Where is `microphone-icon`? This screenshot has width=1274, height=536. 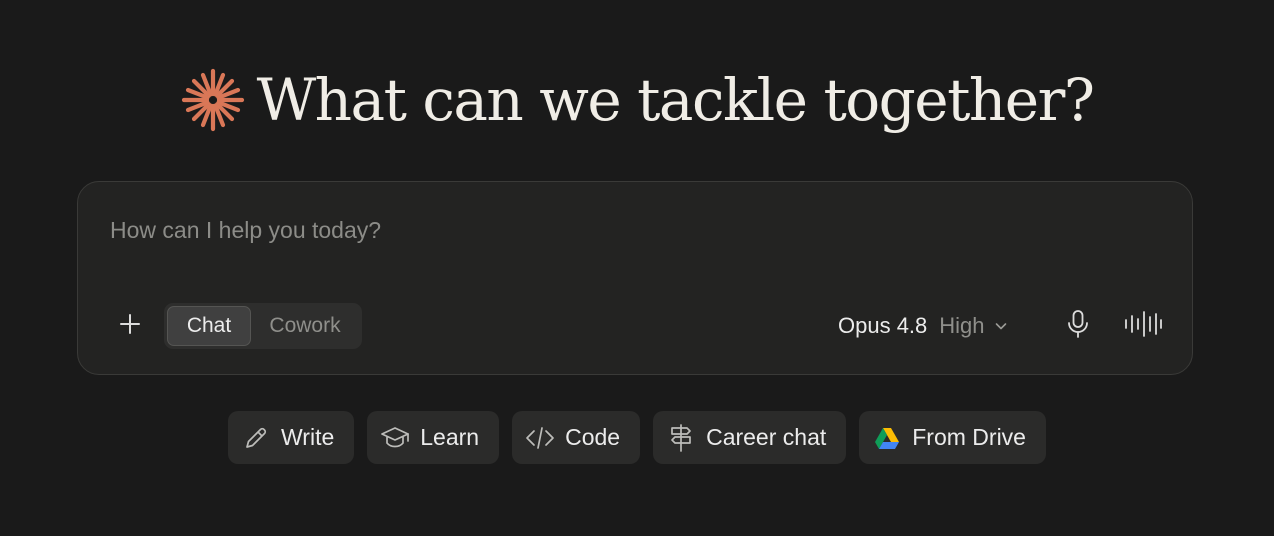
microphone-icon is located at coordinates (1078, 326).